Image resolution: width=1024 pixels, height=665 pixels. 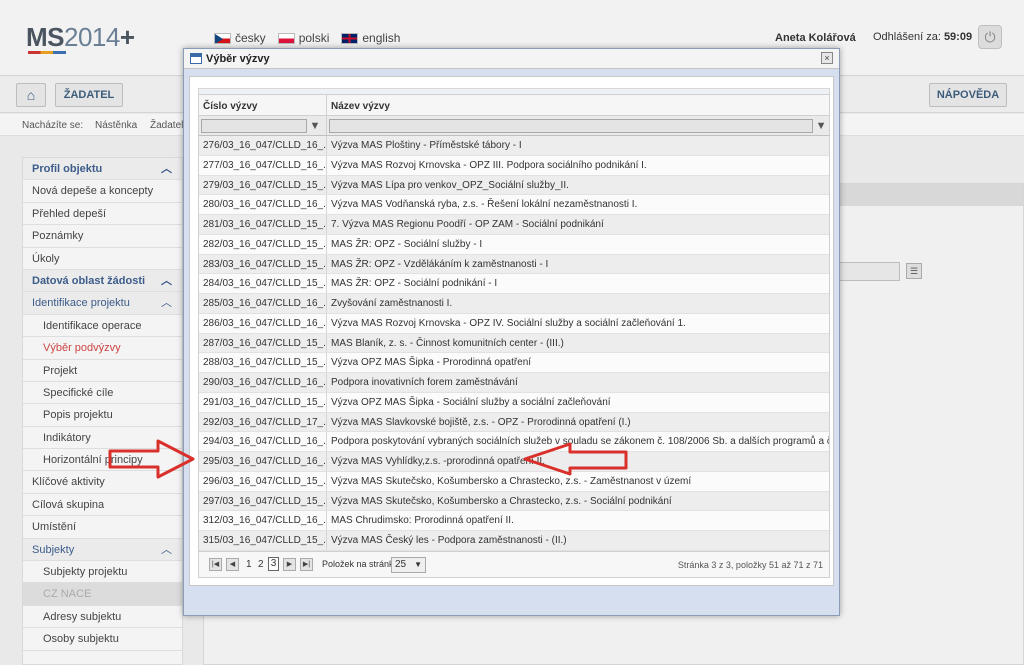 What do you see at coordinates (232, 564) in the screenshot?
I see `prev-page-icon: ◀` at bounding box center [232, 564].